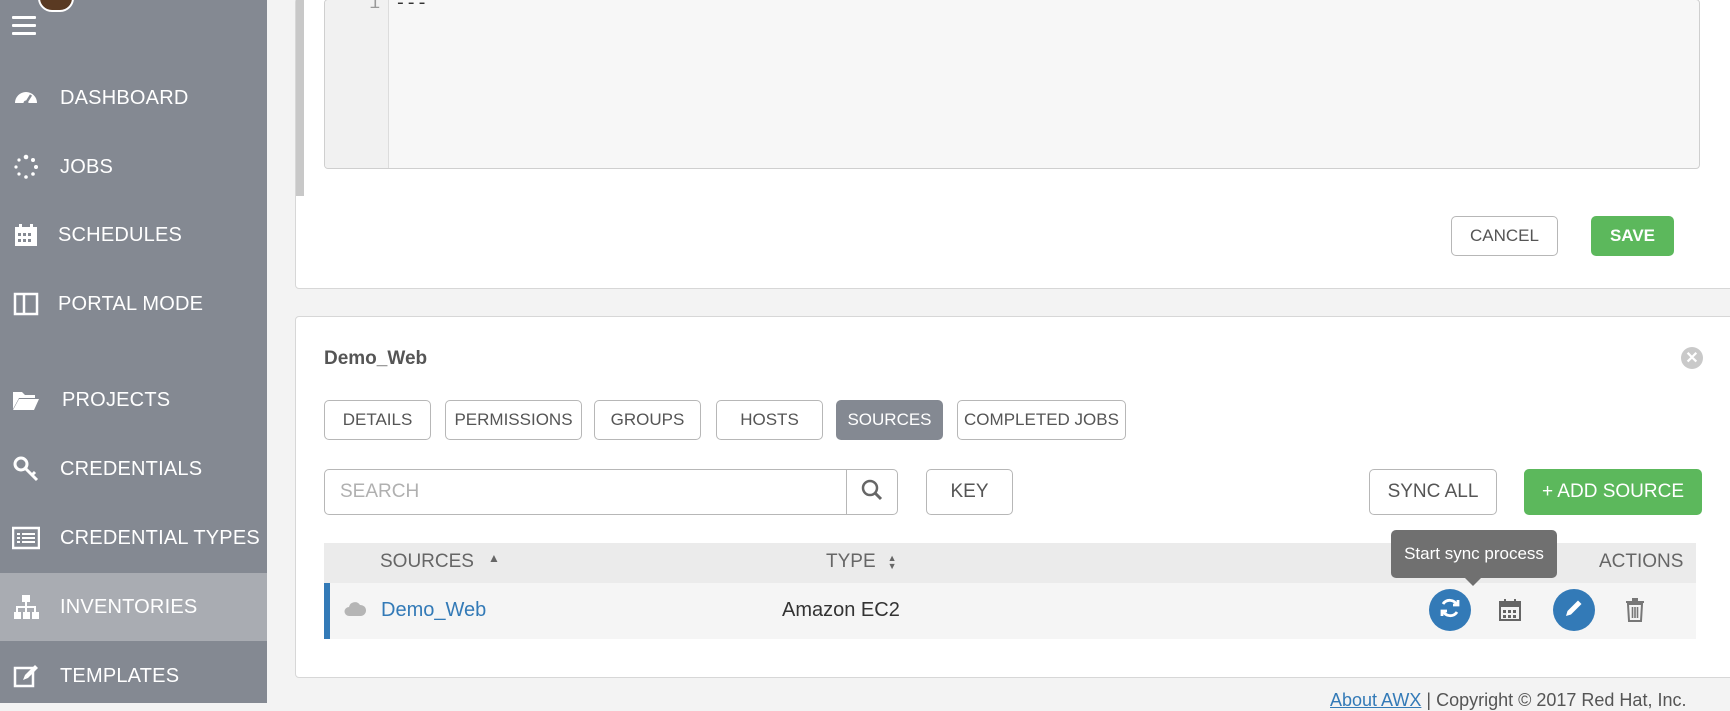 This screenshot has height=711, width=1730. I want to click on tab-sources: SOURCES, so click(889, 420).